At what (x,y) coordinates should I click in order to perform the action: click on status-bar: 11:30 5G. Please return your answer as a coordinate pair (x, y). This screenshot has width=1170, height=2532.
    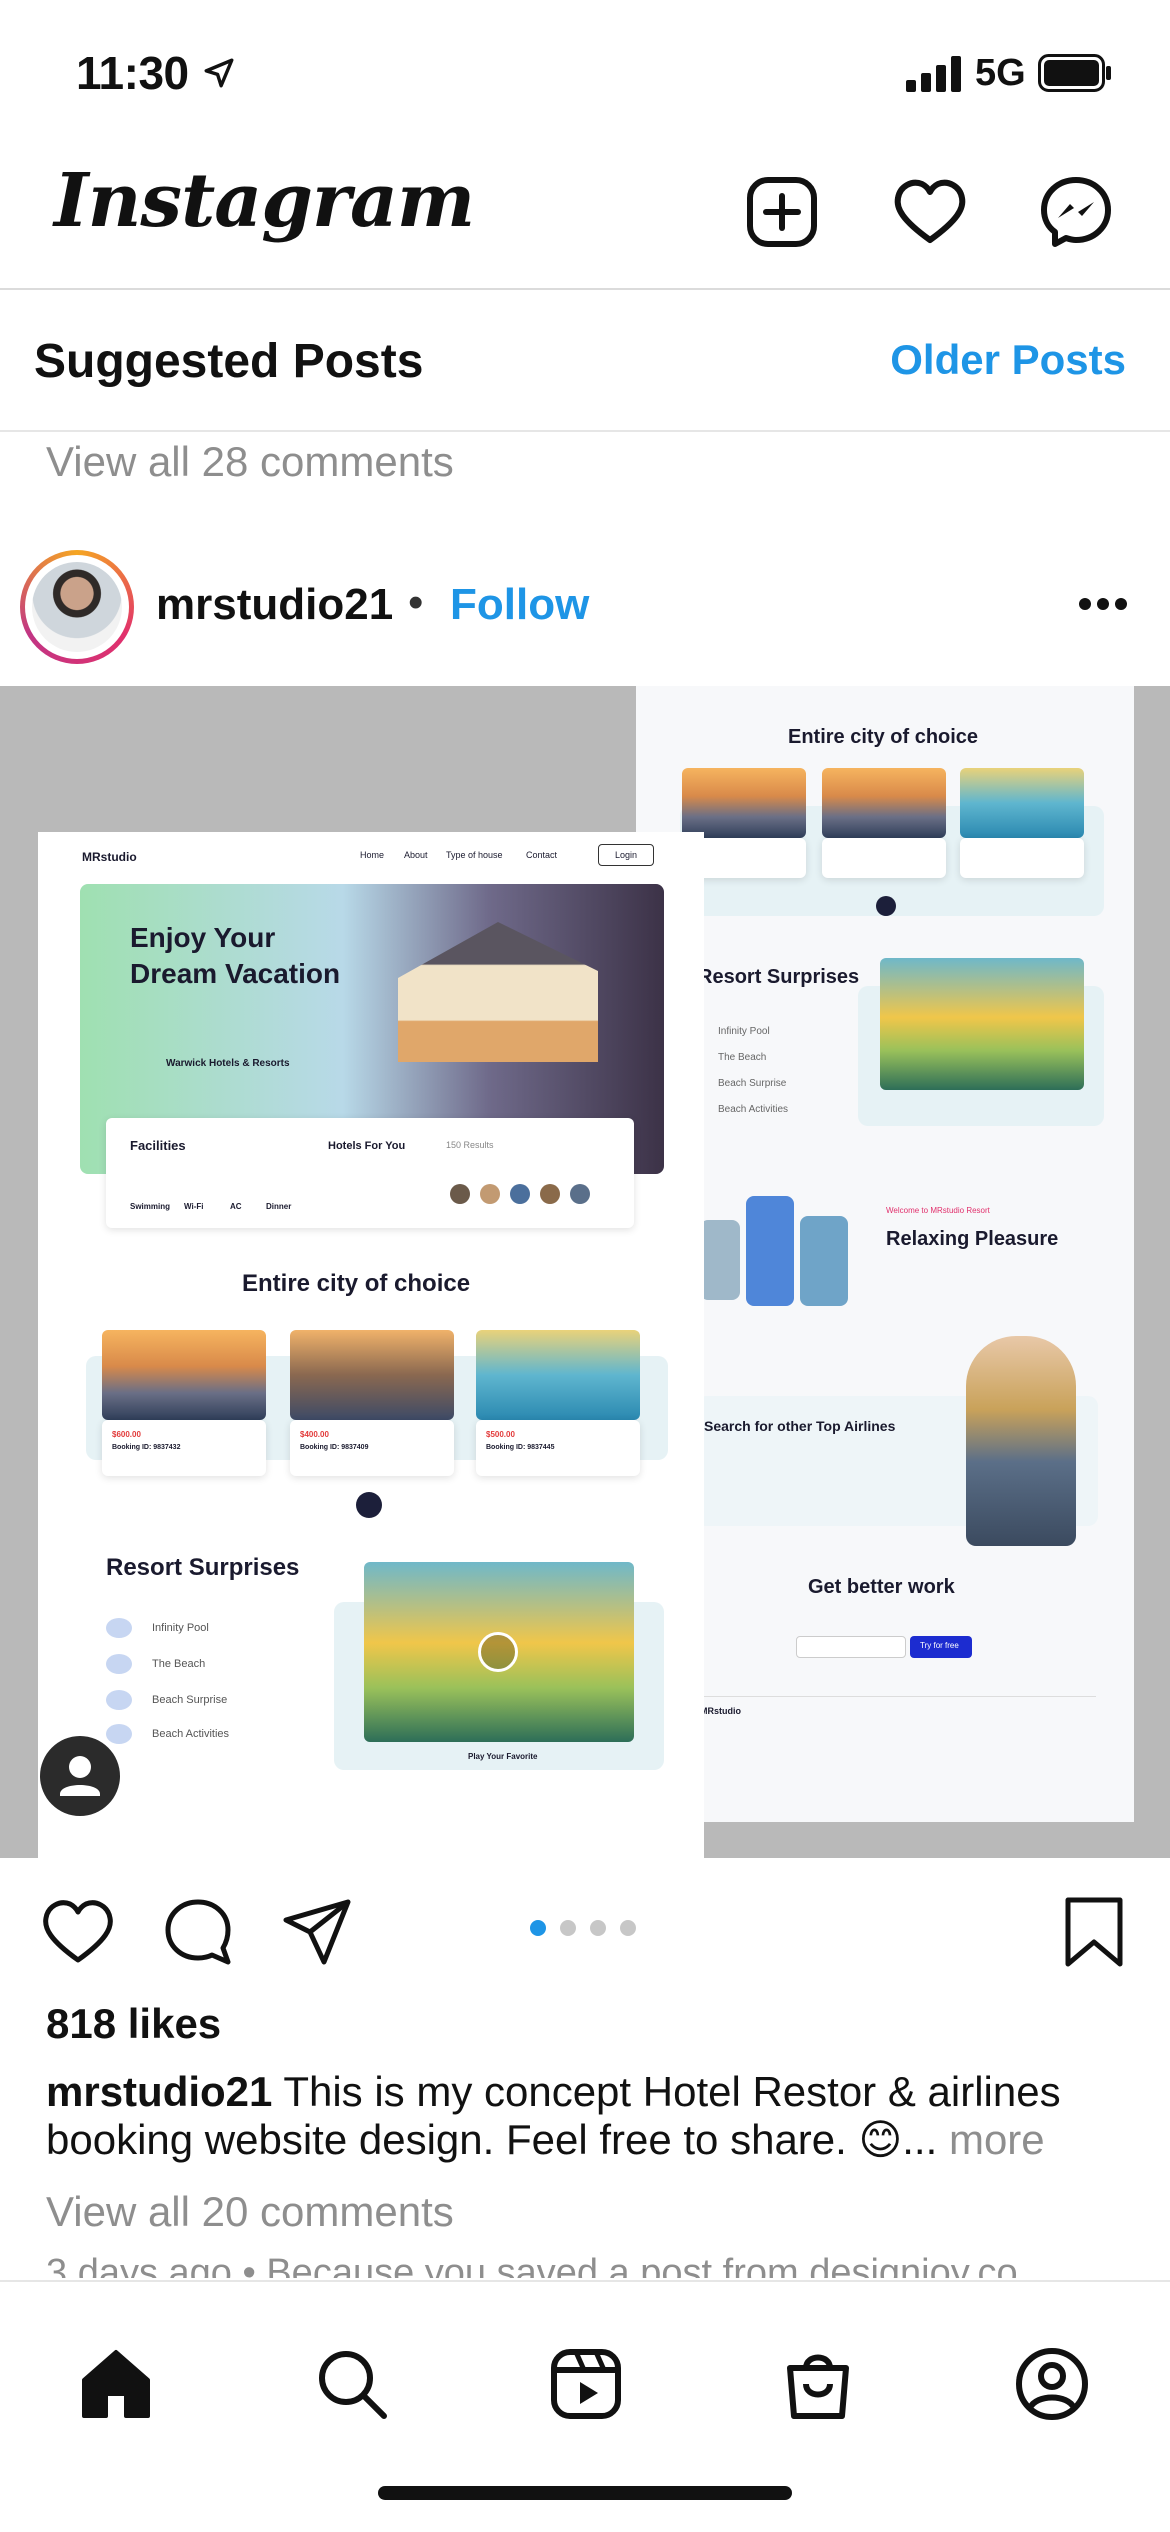
    Looking at the image, I should click on (585, 70).